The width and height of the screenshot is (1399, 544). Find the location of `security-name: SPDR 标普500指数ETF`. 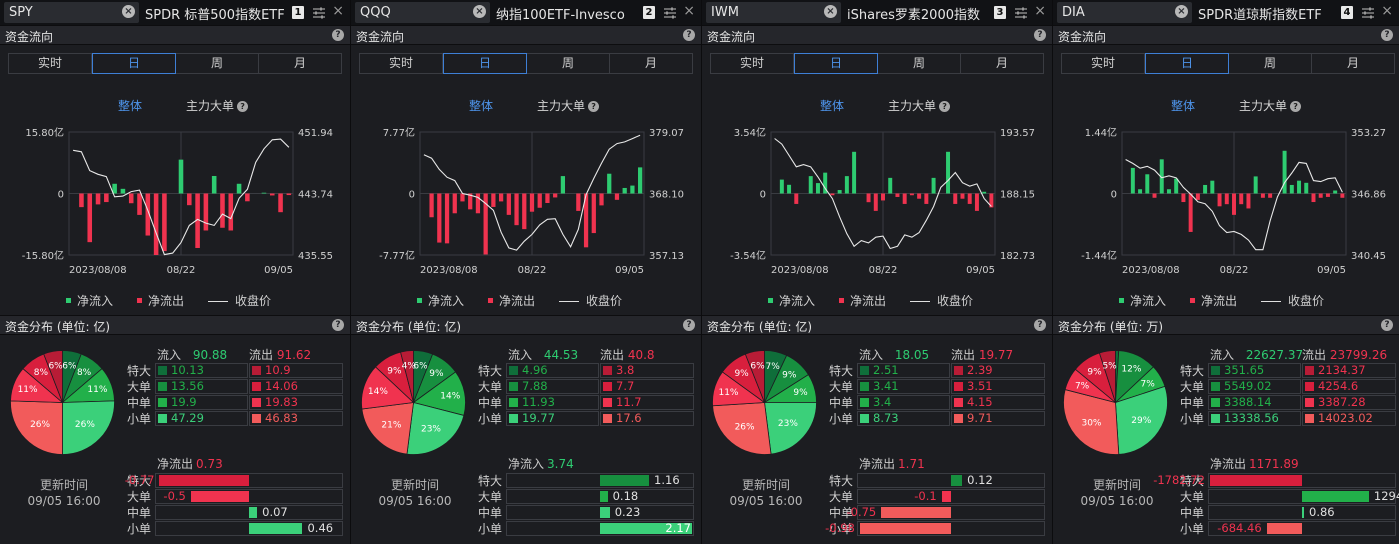

security-name: SPDR 标普500指数ETF is located at coordinates (215, 15).